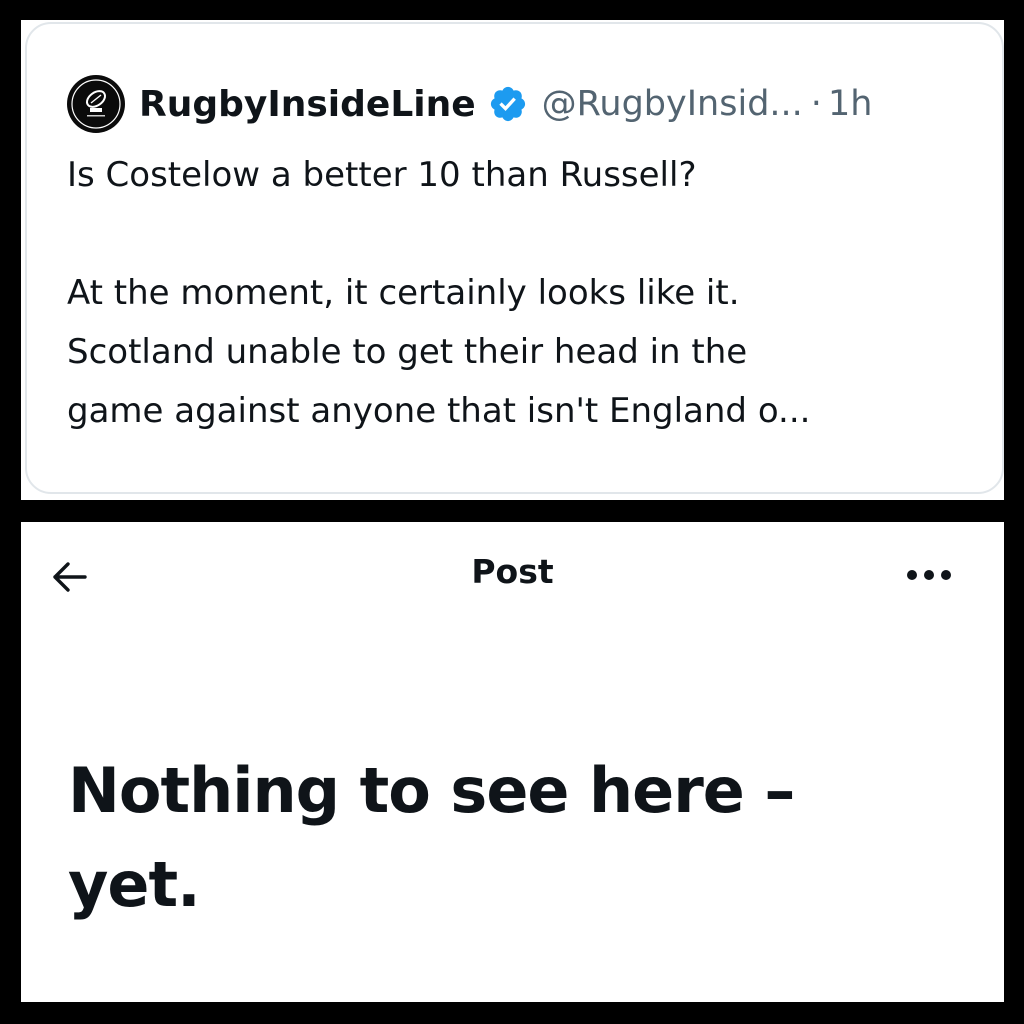 The width and height of the screenshot is (1024, 1024). What do you see at coordinates (850, 104) in the screenshot?
I see `timestamp: 1h` at bounding box center [850, 104].